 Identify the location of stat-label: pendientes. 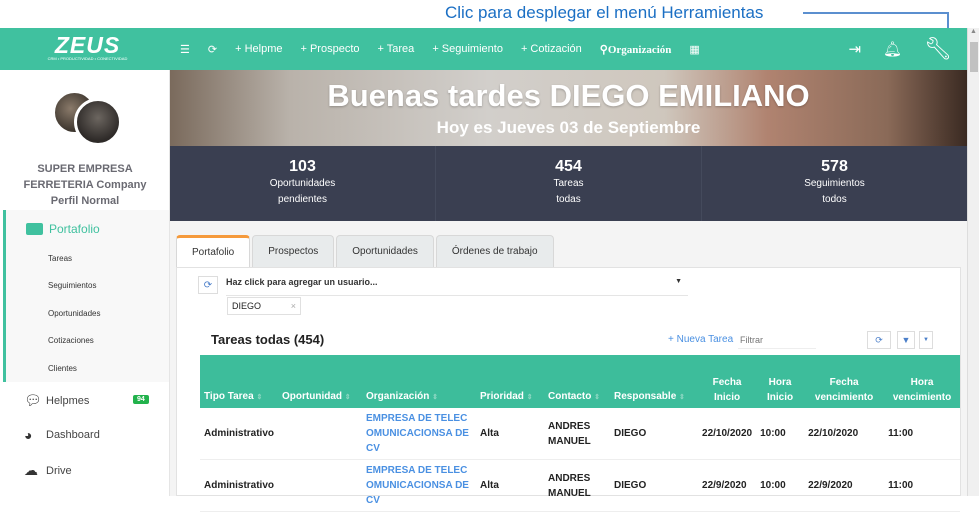
(302, 199).